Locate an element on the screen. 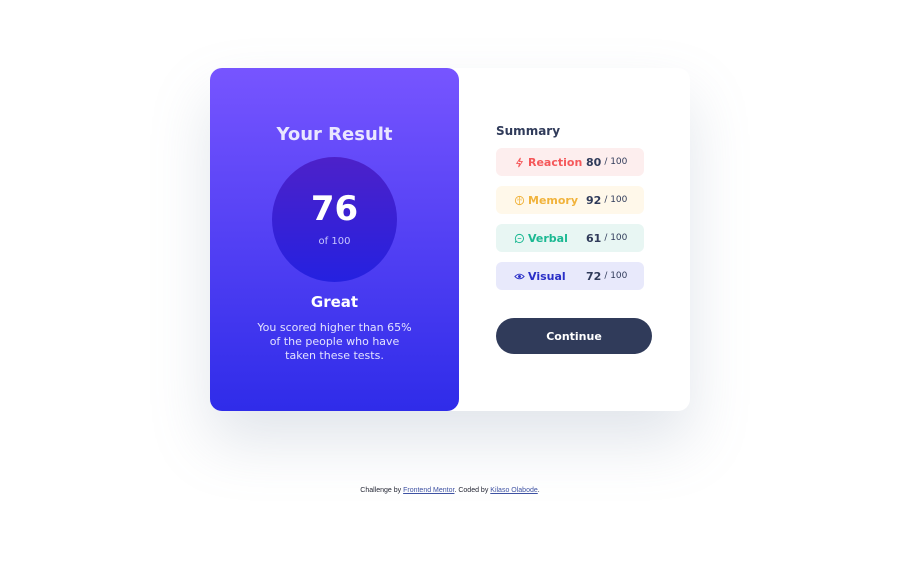 This screenshot has height=563, width=900. attribution-suffix: . is located at coordinates (538, 490).